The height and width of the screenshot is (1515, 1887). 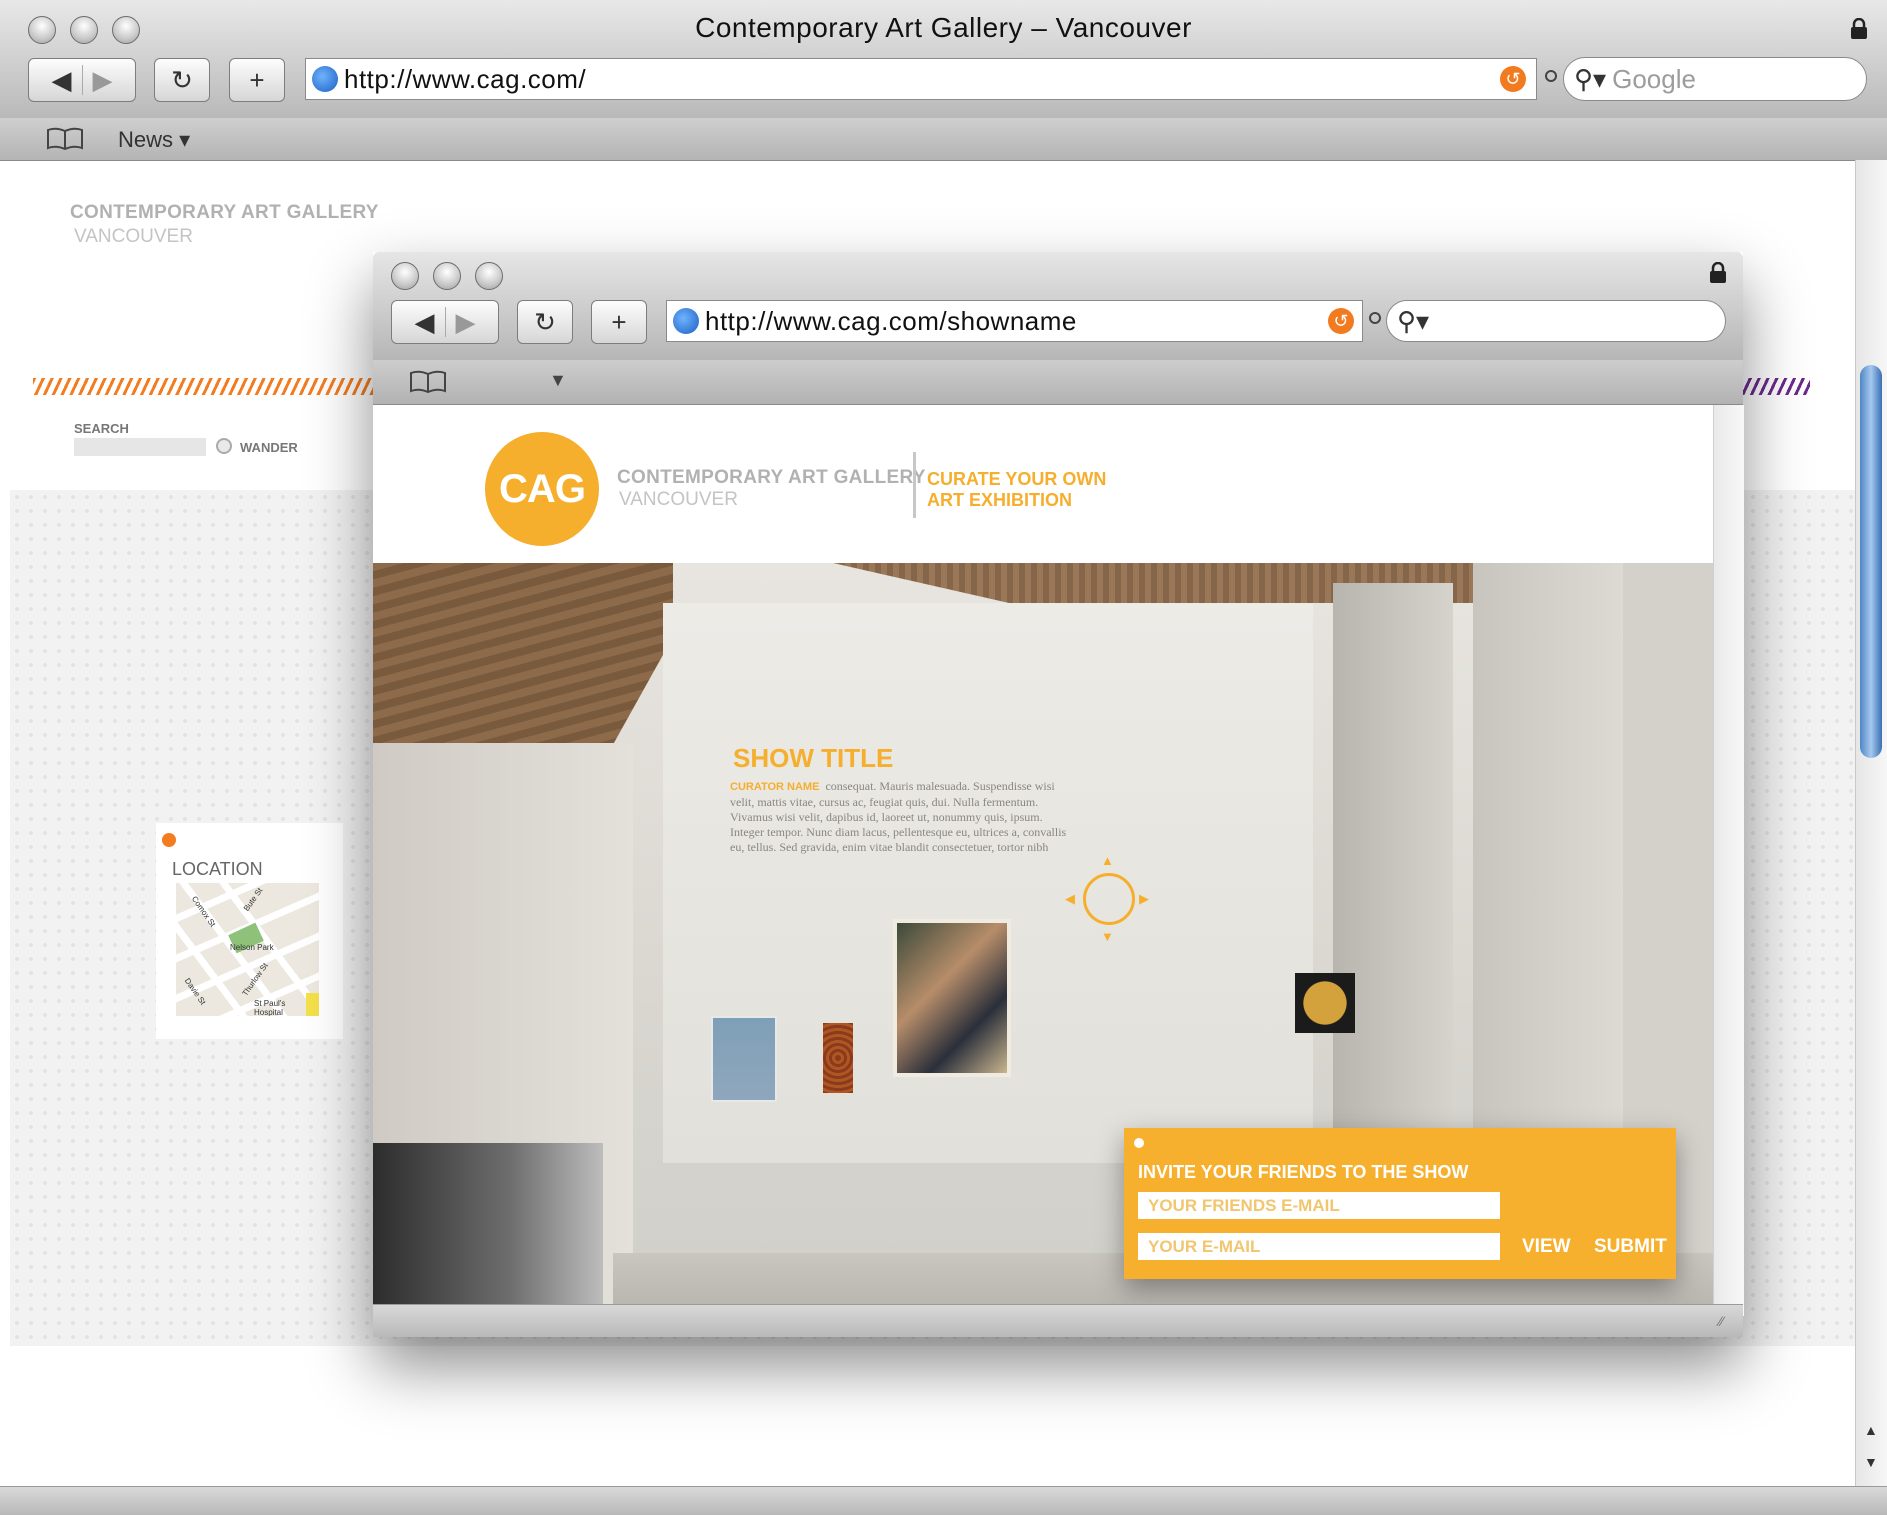 I want to click on inner-add-bookmark-button: +, so click(x=619, y=322).